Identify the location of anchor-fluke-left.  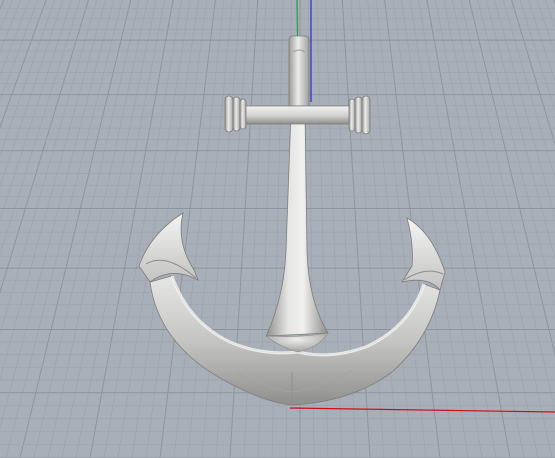
(168, 247).